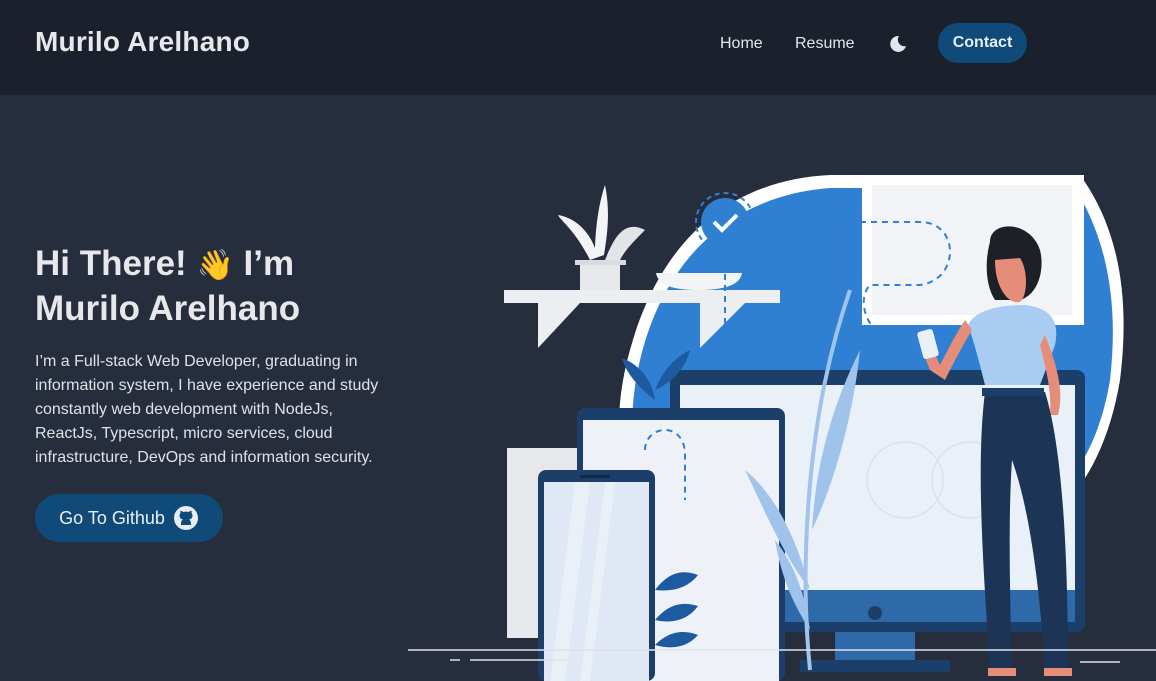 The height and width of the screenshot is (681, 1156). What do you see at coordinates (111, 263) in the screenshot?
I see `hero-greeting: Hi There!` at bounding box center [111, 263].